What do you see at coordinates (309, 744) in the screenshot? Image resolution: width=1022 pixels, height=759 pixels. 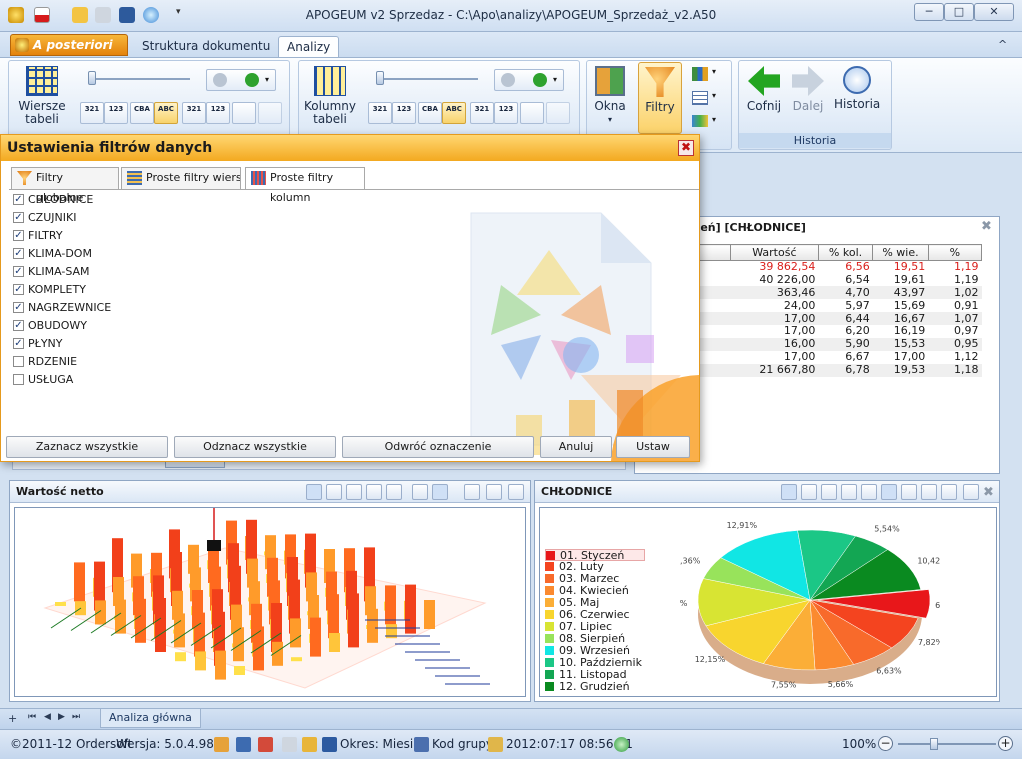 I see `chart-status-icon` at bounding box center [309, 744].